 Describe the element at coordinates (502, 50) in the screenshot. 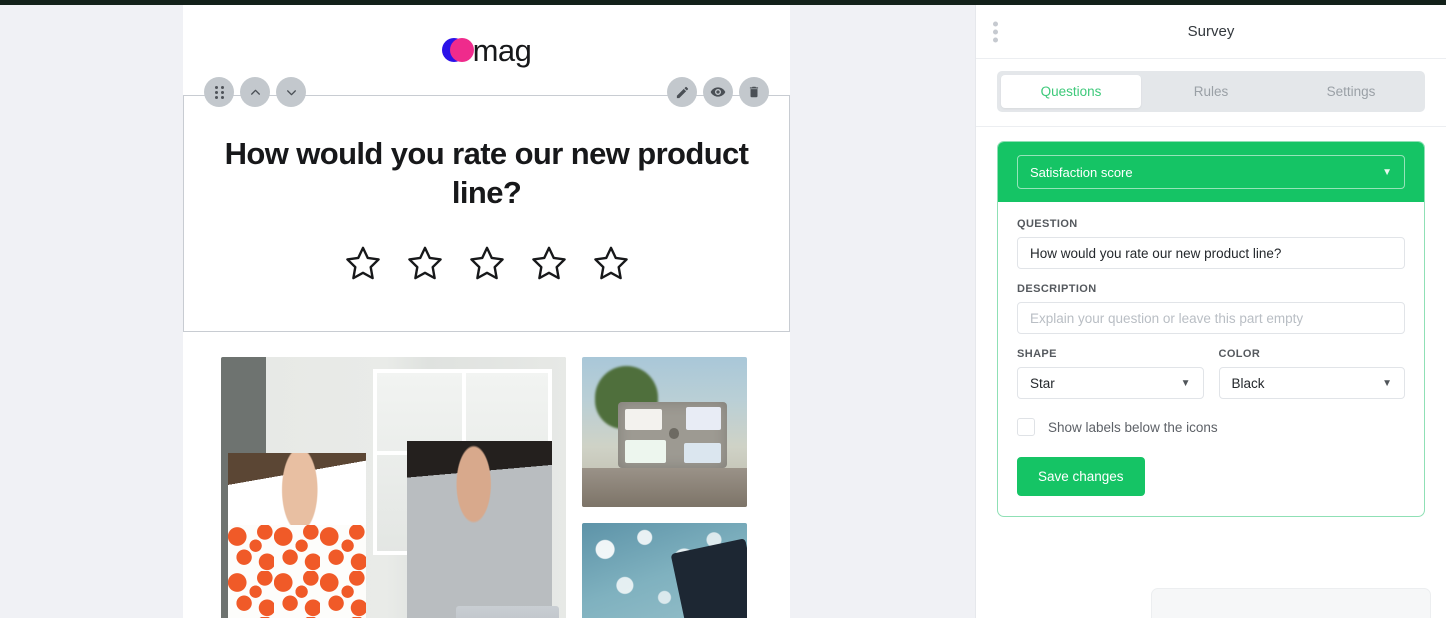

I see `brand-name: mag` at that location.